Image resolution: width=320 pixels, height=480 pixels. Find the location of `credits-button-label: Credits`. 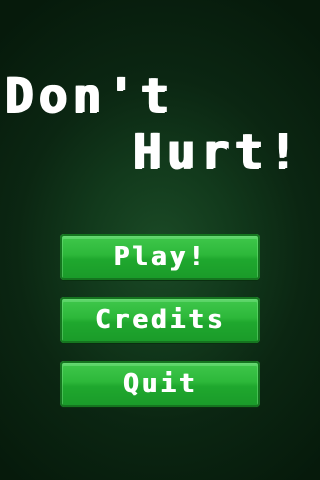

credits-button-label: Credits is located at coordinates (160, 320).